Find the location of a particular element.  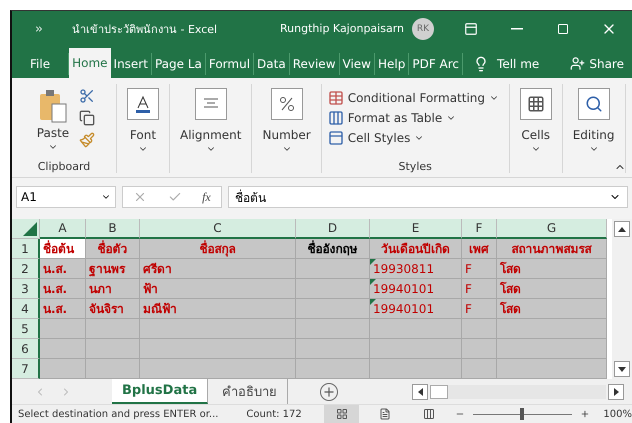

name-box: A1 is located at coordinates (66, 197).